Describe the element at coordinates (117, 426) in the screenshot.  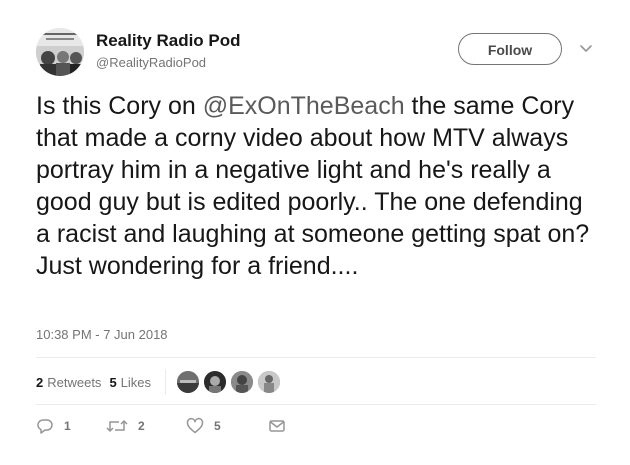
I see `retweet-icon` at that location.